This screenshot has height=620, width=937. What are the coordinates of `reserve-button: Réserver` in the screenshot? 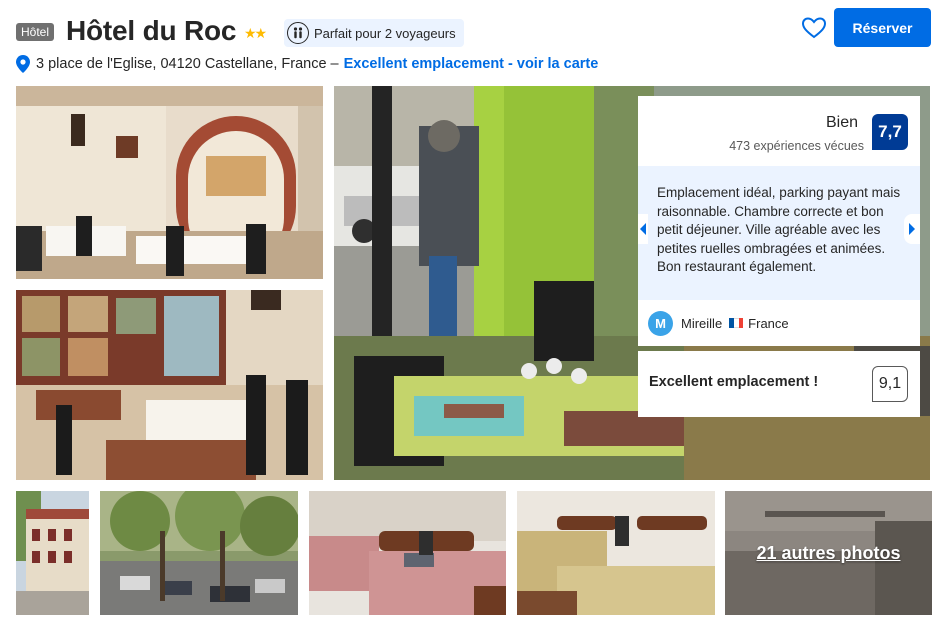 It's located at (882, 27).